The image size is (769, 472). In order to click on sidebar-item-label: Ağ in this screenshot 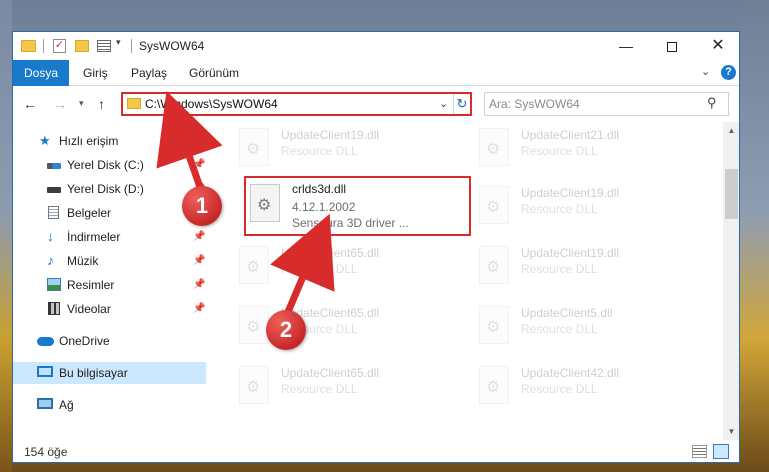, I will do `click(66, 405)`.